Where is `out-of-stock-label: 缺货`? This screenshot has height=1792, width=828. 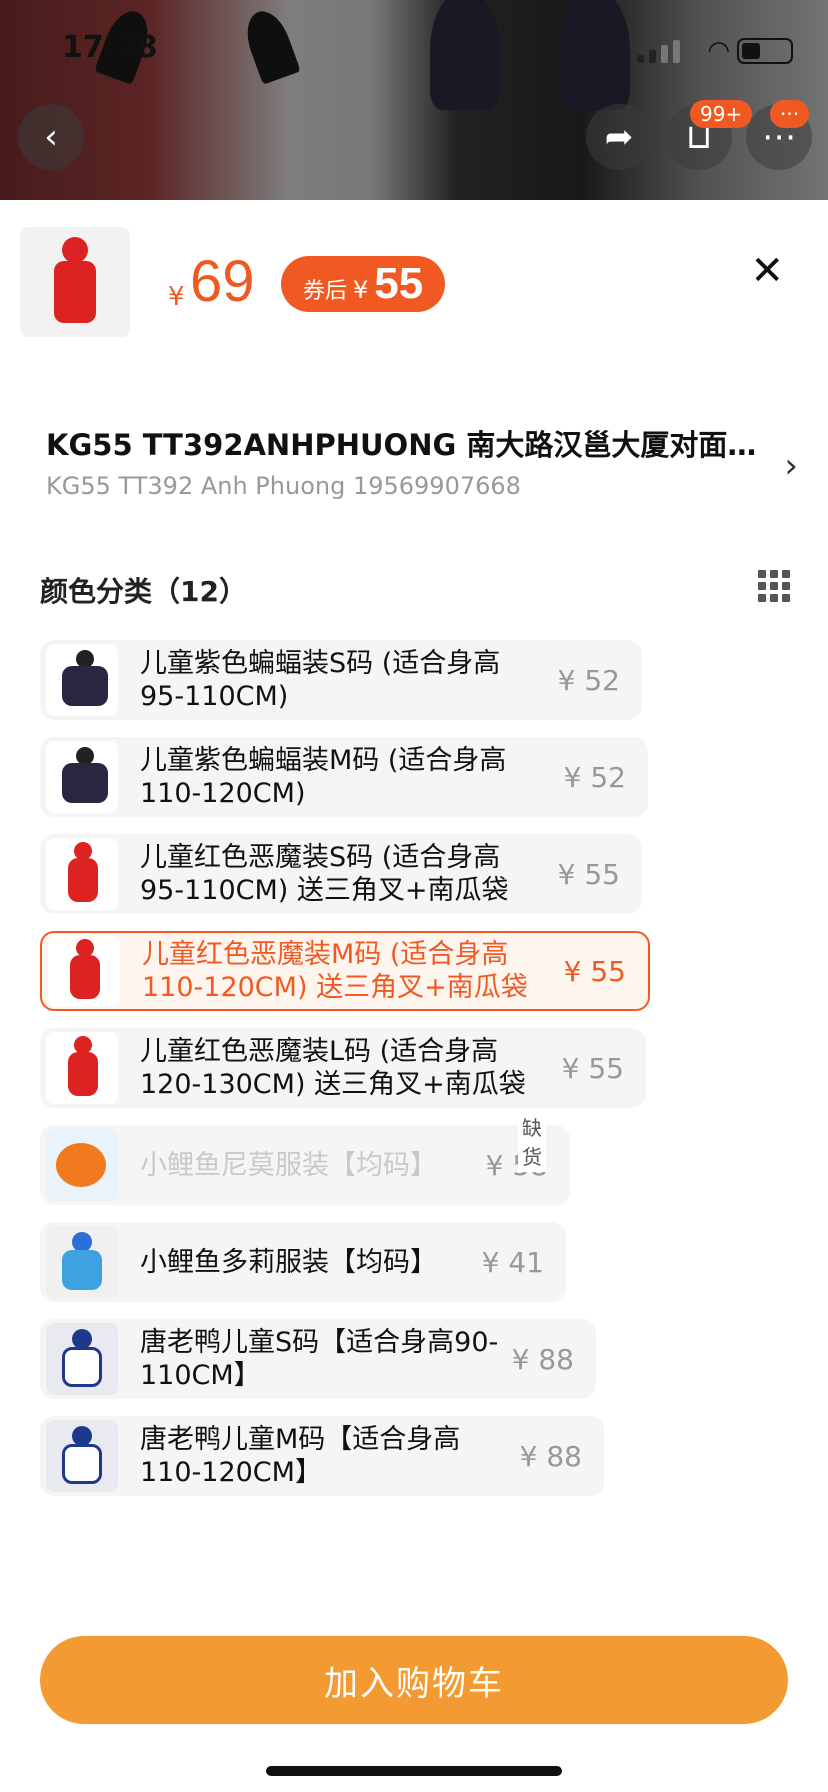 out-of-stock-label: 缺货 is located at coordinates (532, 1141).